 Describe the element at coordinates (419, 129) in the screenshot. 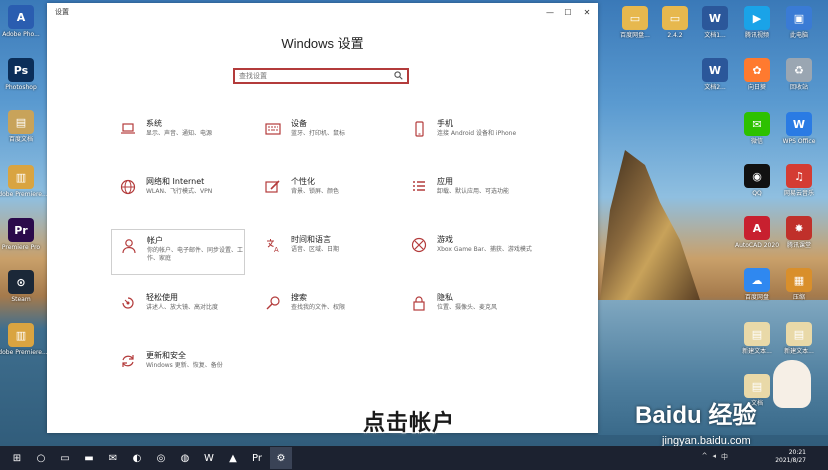

I see `phone-icon` at that location.